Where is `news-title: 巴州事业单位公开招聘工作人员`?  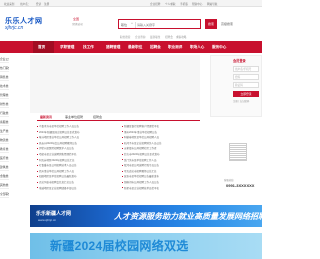
news-title: 巴州事业单位公开招聘工作人员 is located at coordinates (56, 171).